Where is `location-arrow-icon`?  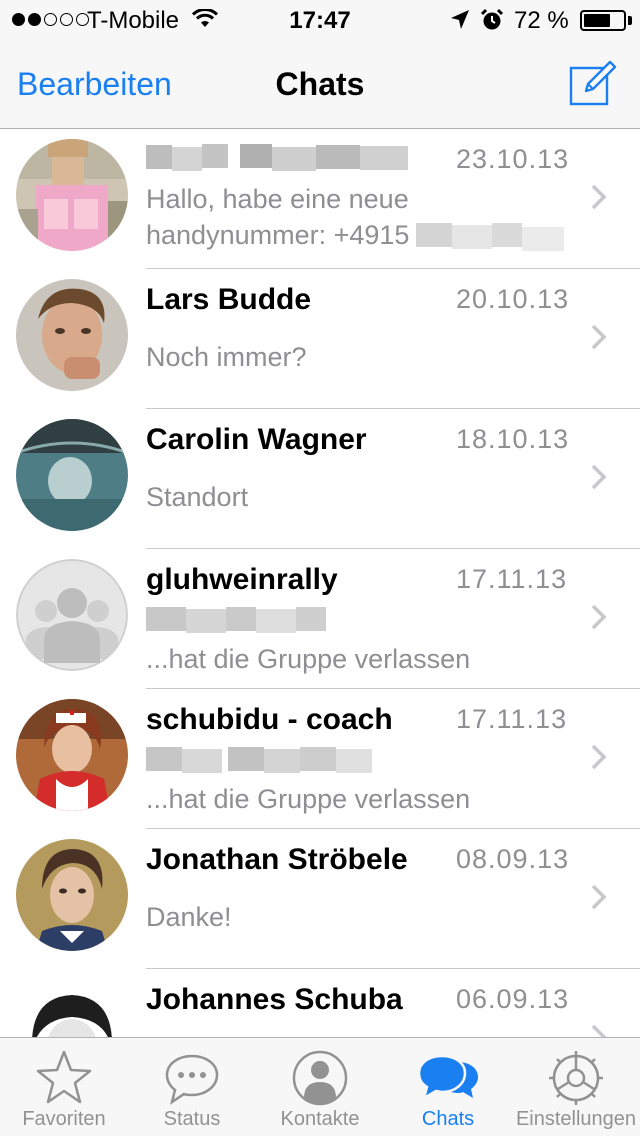 location-arrow-icon is located at coordinates (460, 19).